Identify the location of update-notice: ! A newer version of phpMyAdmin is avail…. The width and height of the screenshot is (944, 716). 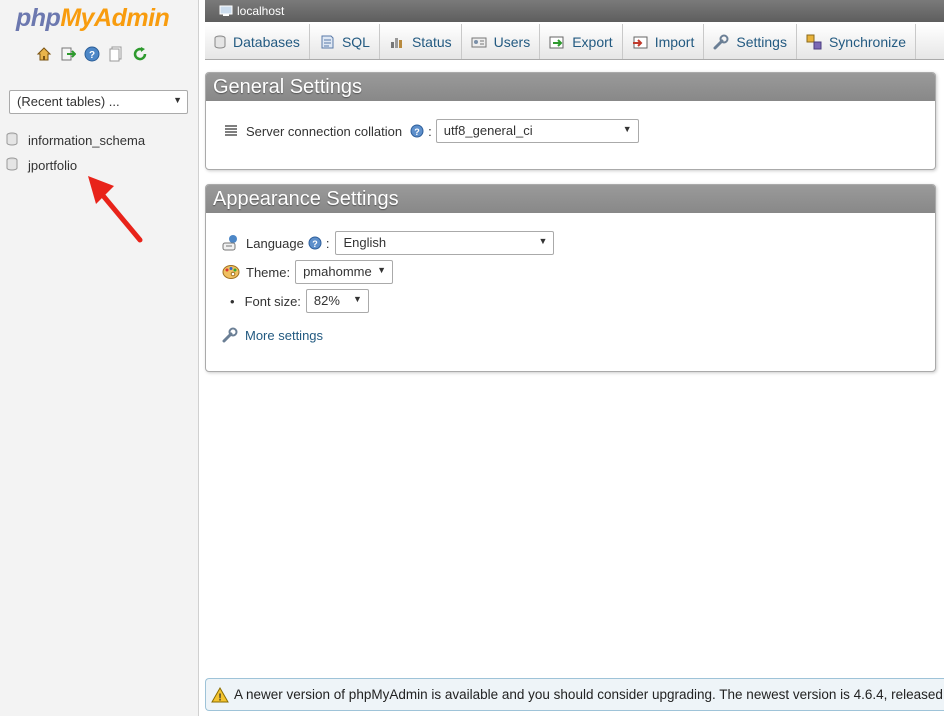
(574, 694).